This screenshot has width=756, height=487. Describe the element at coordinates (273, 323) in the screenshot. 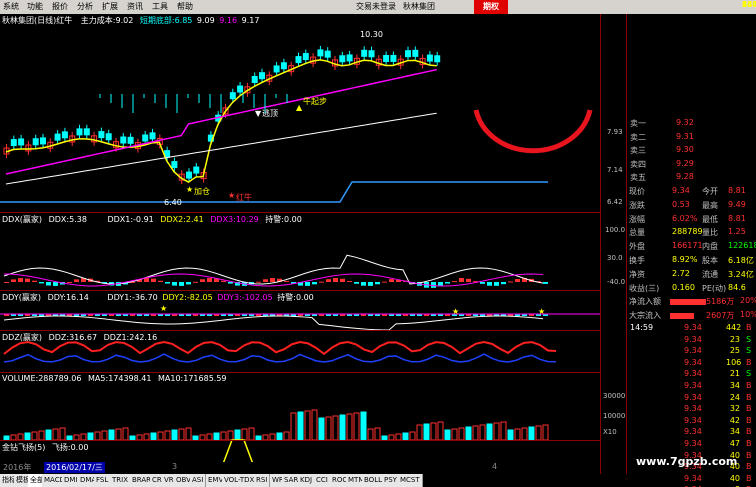

I see `ddy-line` at that location.